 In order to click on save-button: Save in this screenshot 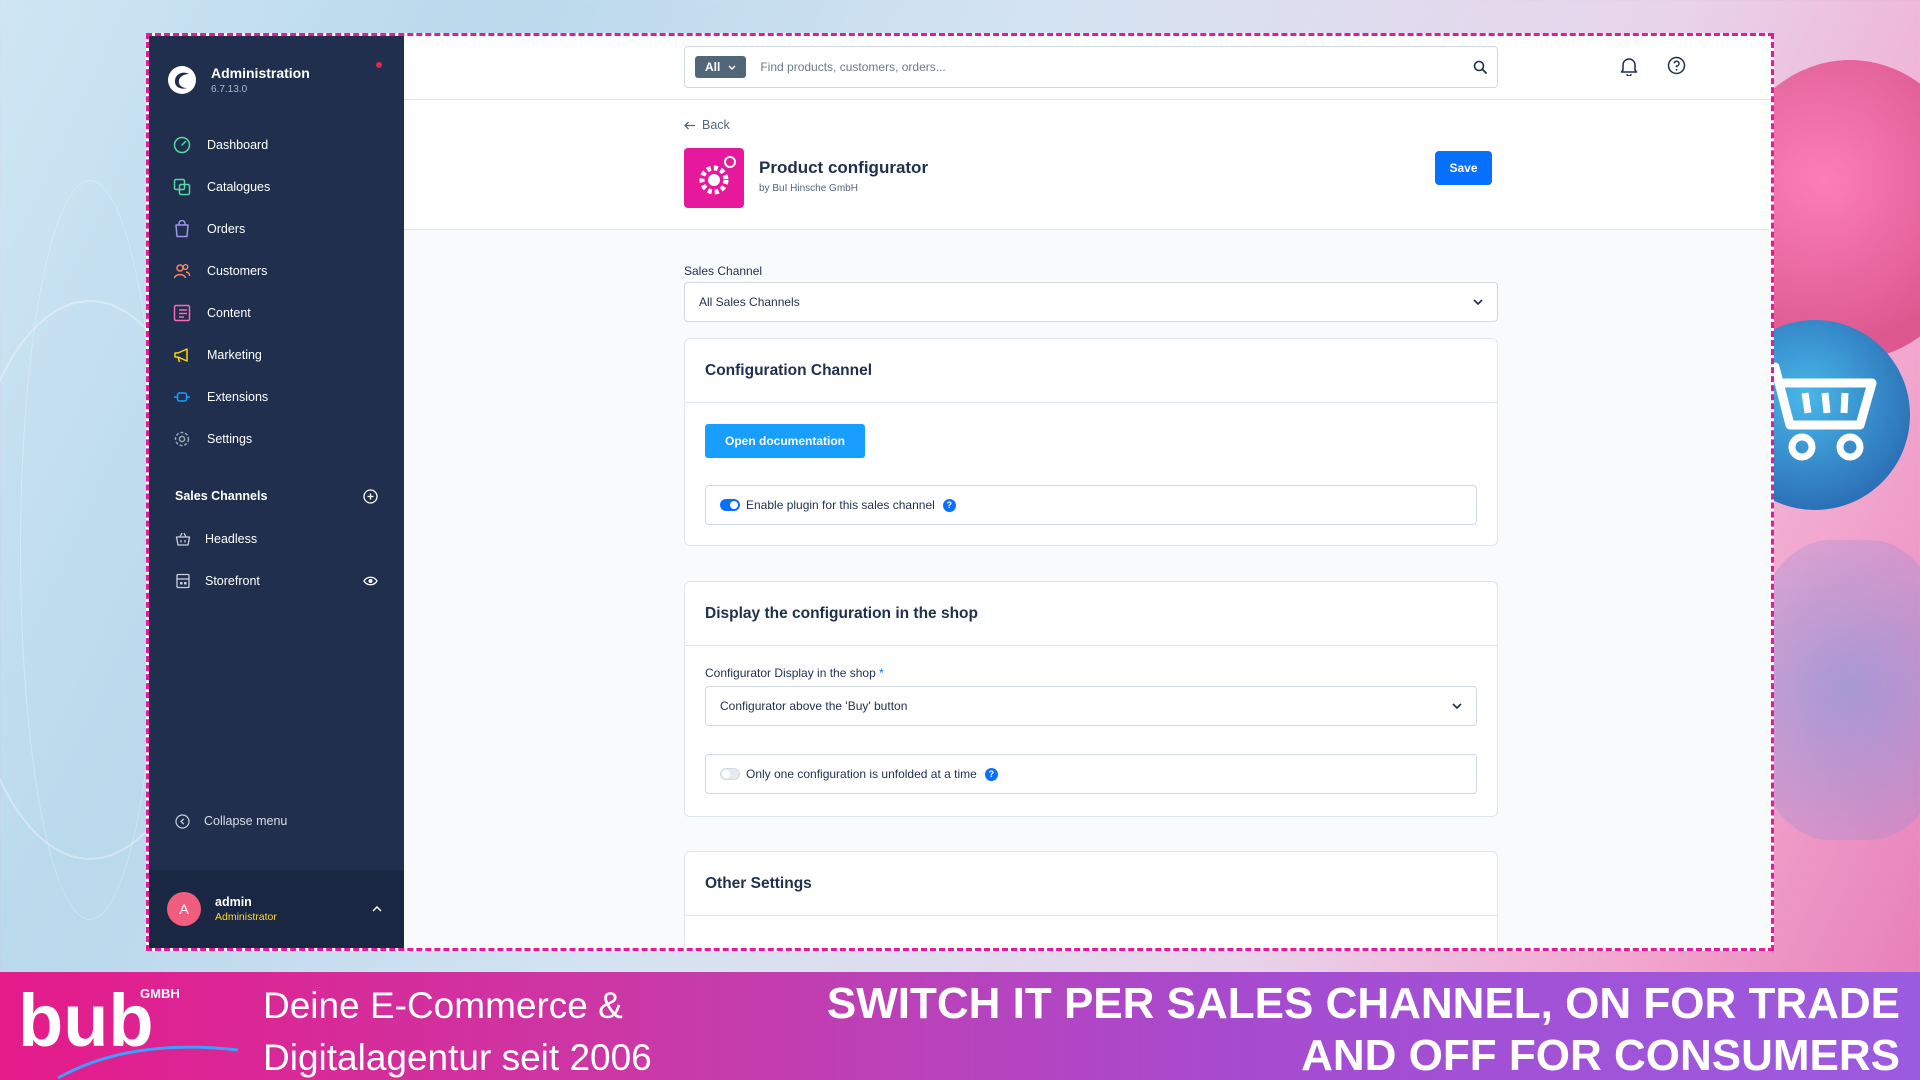, I will do `click(1463, 168)`.